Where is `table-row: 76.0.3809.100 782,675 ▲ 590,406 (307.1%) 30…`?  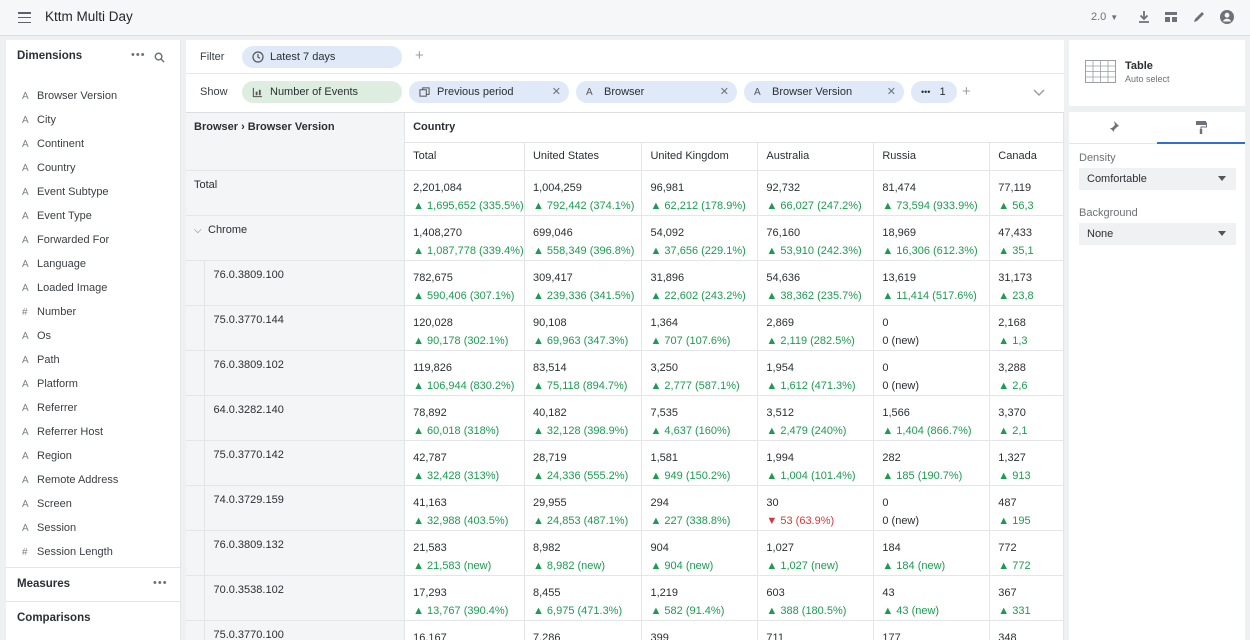 table-row: 76.0.3809.100 782,675 ▲ 590,406 (307.1%) 30… is located at coordinates (625, 283).